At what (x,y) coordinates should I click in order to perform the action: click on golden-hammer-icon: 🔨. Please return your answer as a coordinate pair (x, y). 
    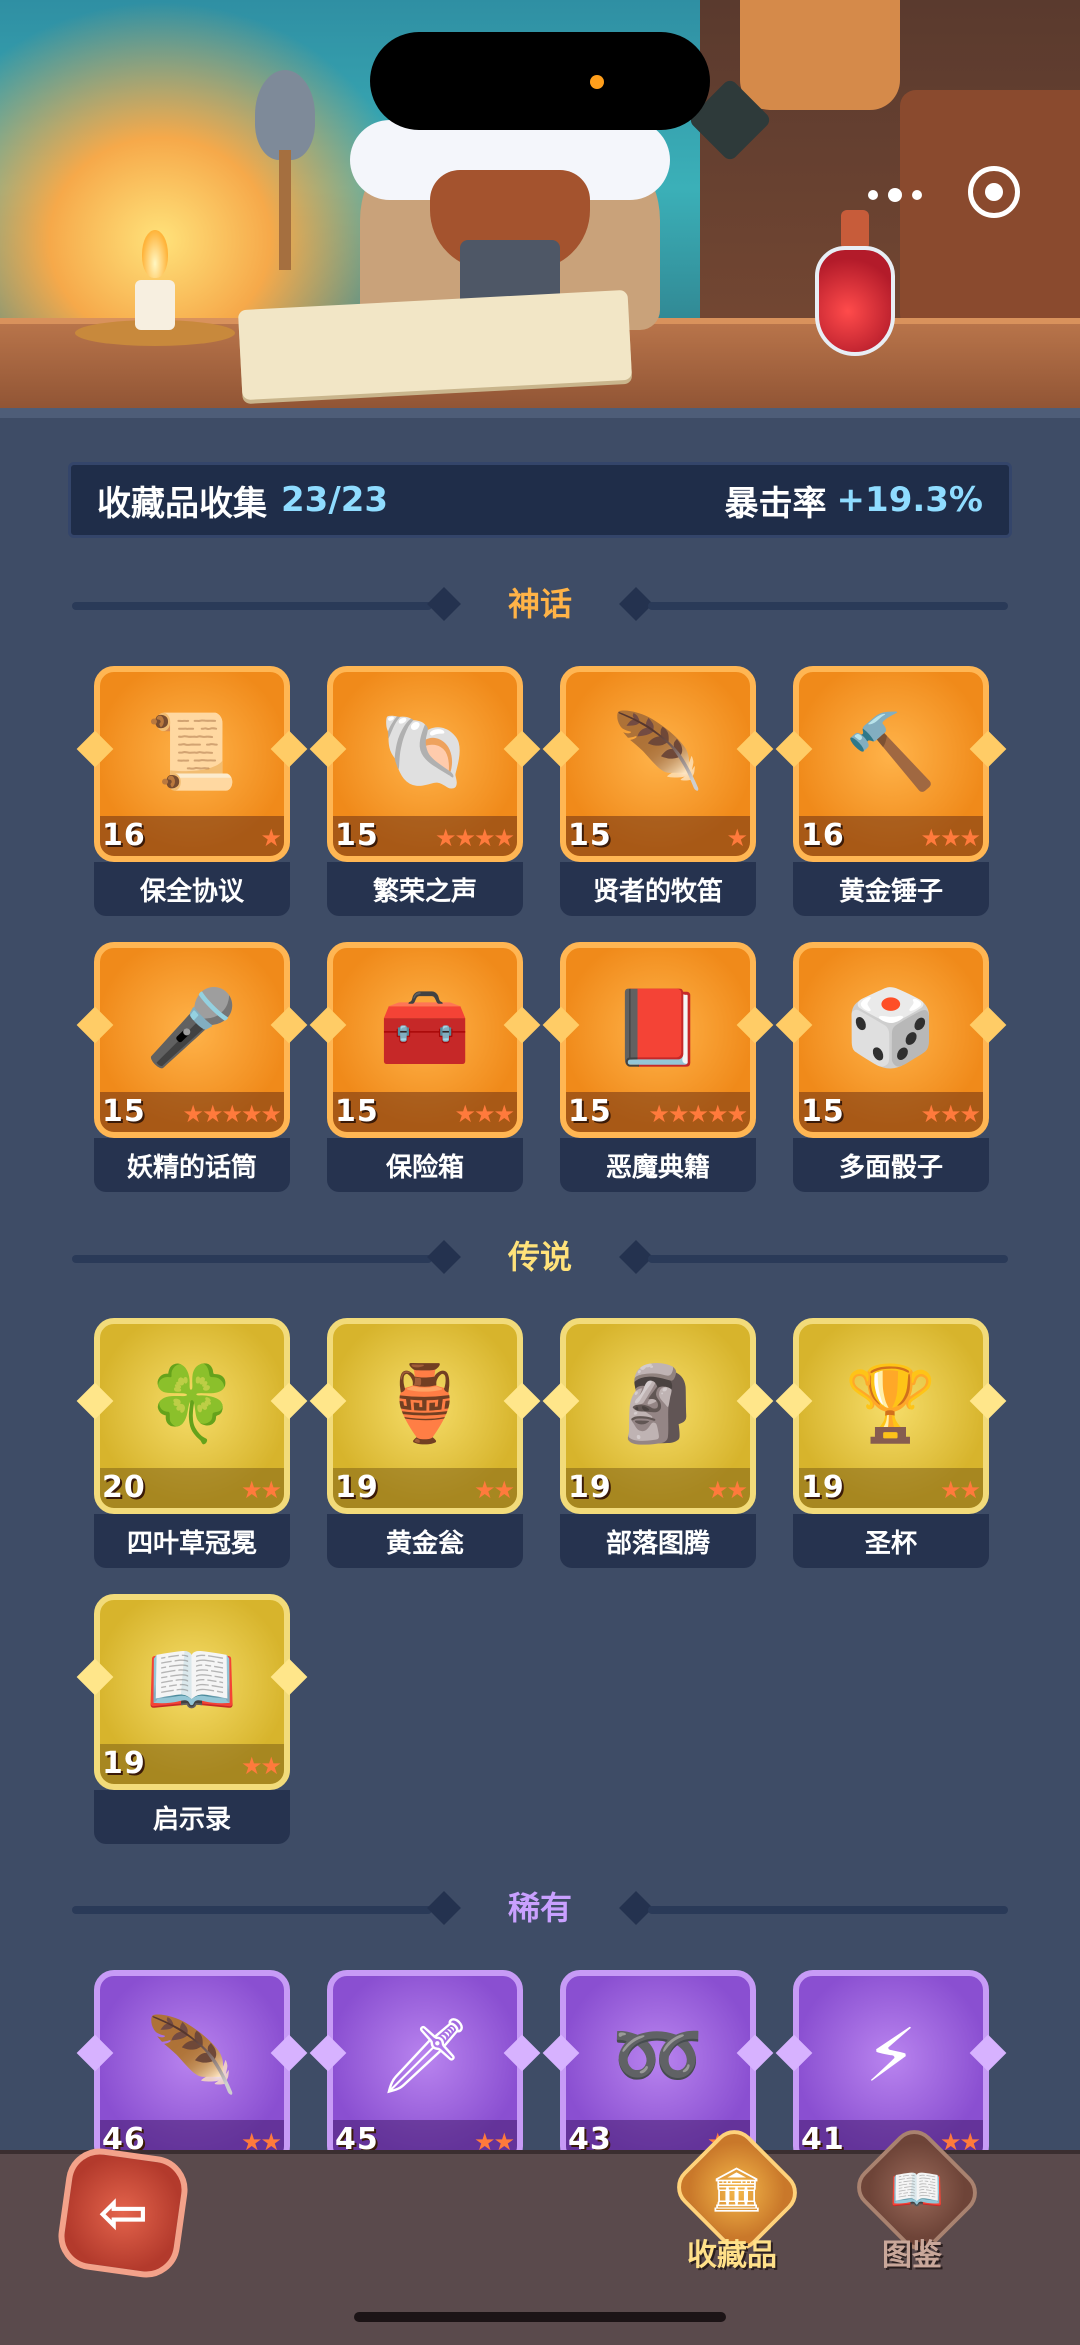
    Looking at the image, I should click on (891, 752).